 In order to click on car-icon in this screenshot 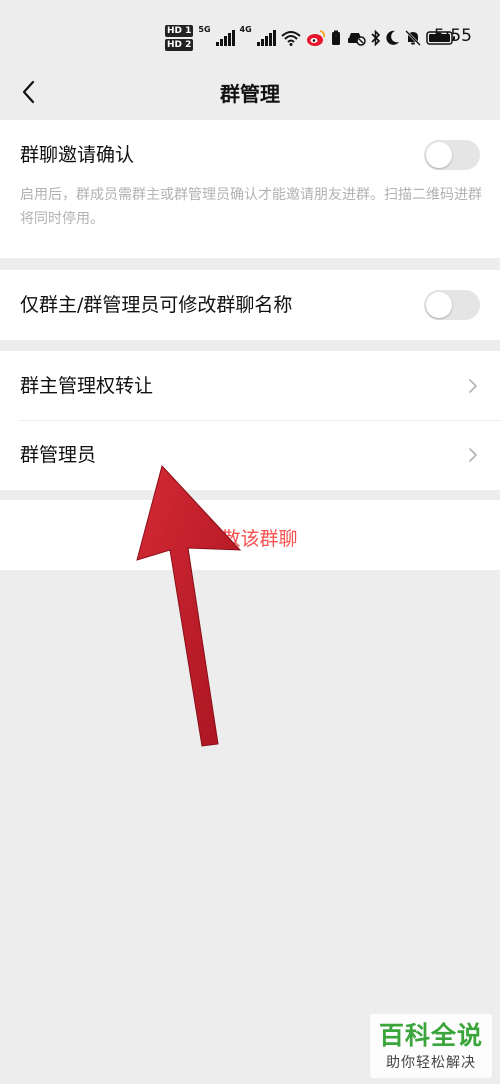, I will do `click(356, 39)`.